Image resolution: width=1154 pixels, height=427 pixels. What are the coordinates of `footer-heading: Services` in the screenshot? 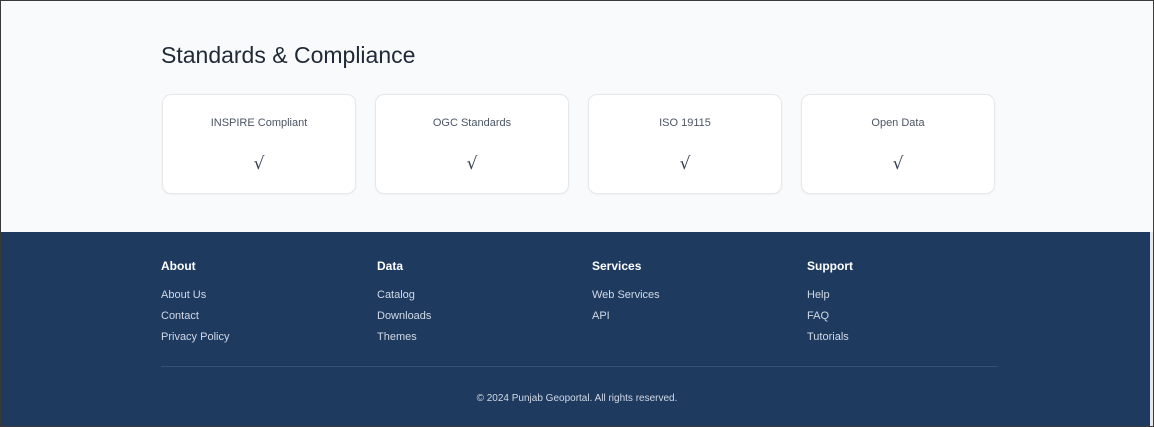 It's located at (617, 266).